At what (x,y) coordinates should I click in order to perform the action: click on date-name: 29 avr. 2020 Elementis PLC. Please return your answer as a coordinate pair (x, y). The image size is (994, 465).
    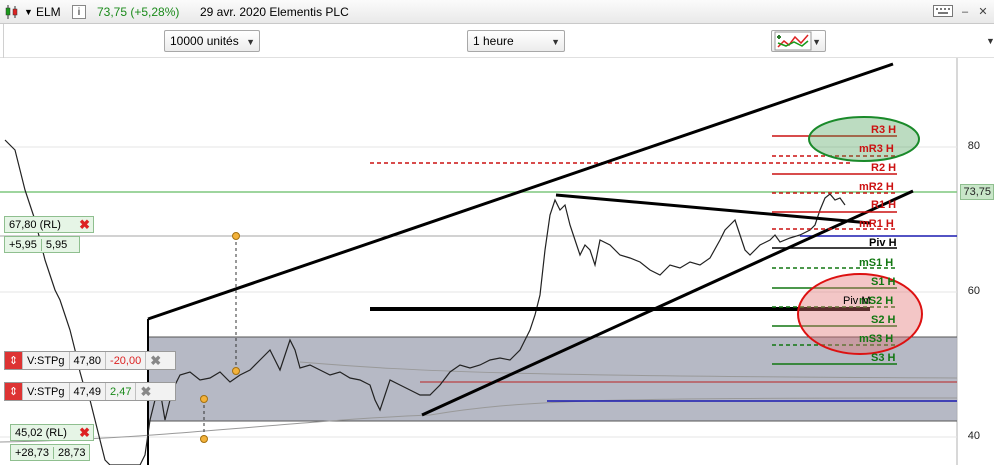
    Looking at the image, I should click on (274, 12).